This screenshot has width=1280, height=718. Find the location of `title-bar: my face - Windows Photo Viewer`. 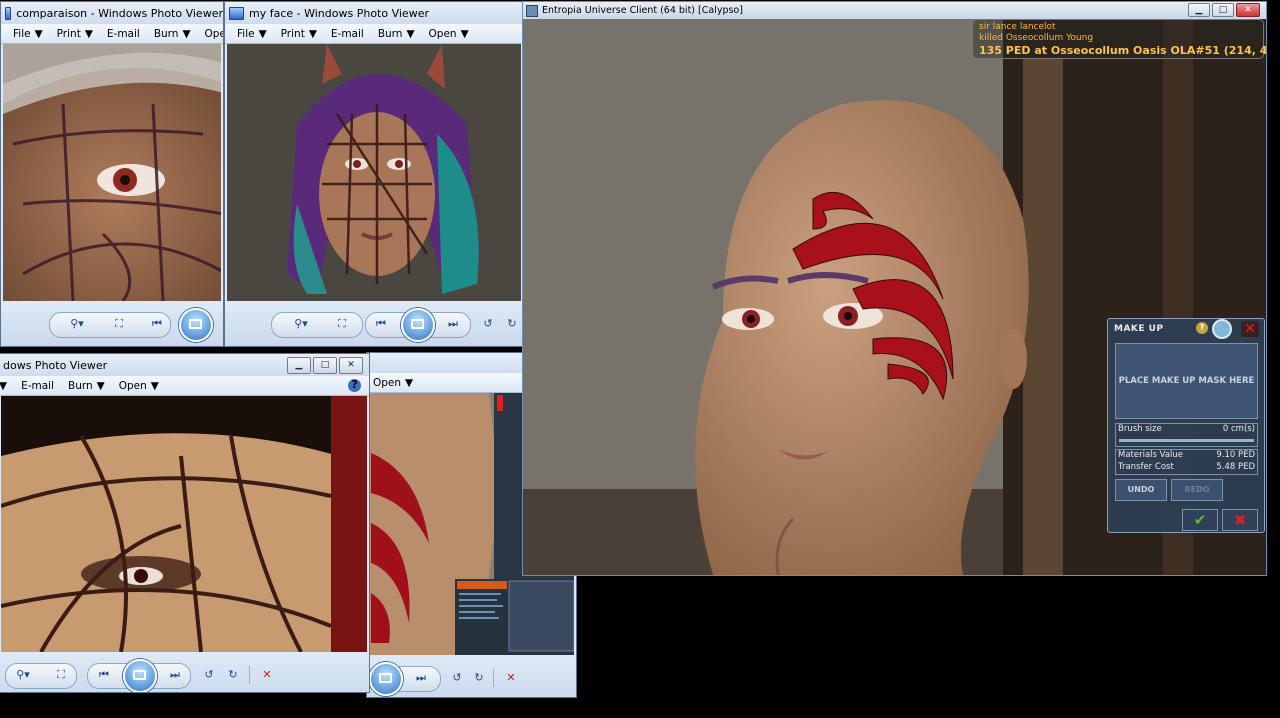

title-bar: my face - Windows Photo Viewer is located at coordinates (374, 13).